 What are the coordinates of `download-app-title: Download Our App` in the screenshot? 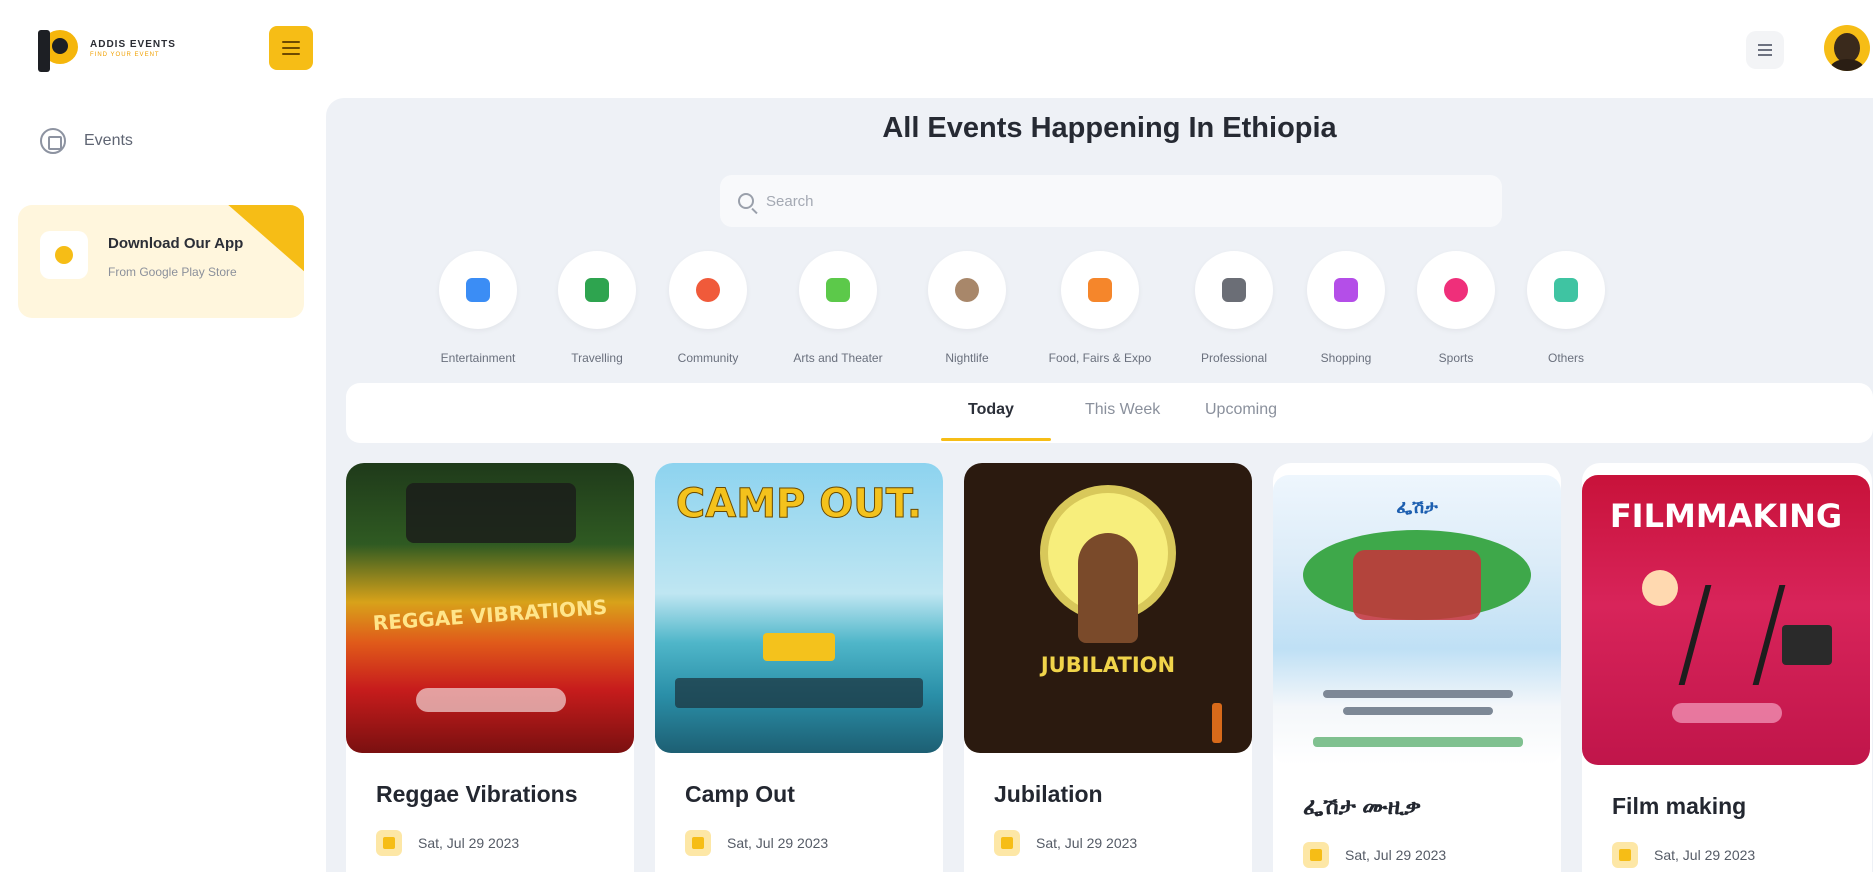 It's located at (176, 243).